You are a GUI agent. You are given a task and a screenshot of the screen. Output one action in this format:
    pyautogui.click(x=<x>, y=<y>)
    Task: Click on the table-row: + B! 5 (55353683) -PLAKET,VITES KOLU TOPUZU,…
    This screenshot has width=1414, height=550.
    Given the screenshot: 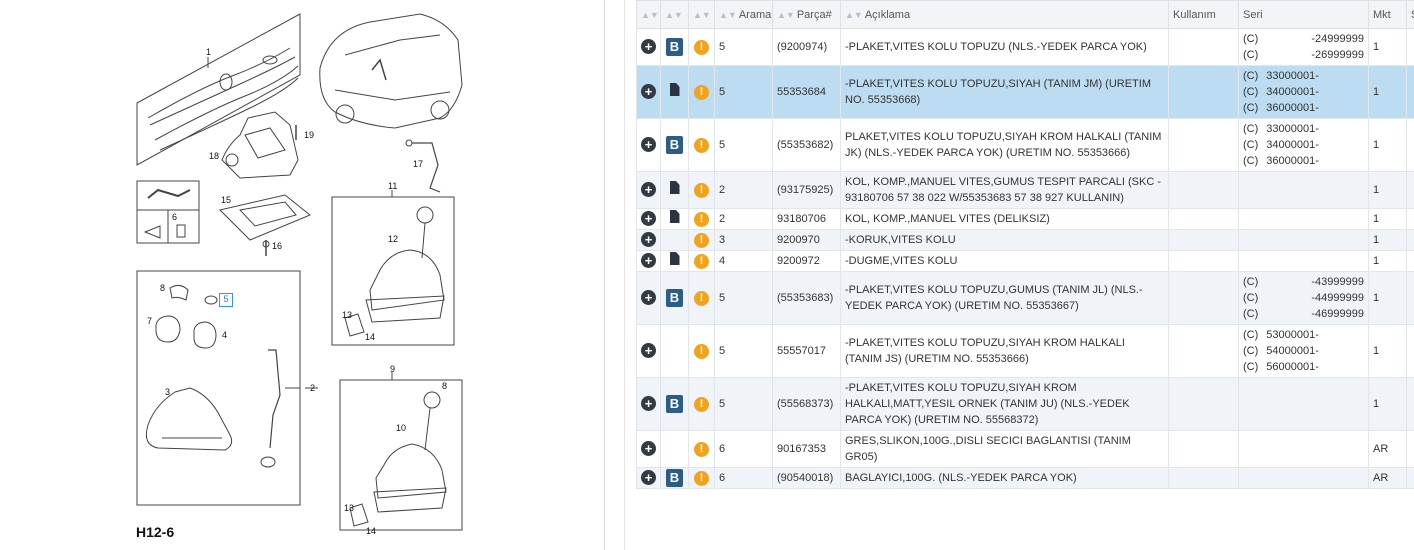 What is the action you would take?
    pyautogui.click(x=1025, y=298)
    